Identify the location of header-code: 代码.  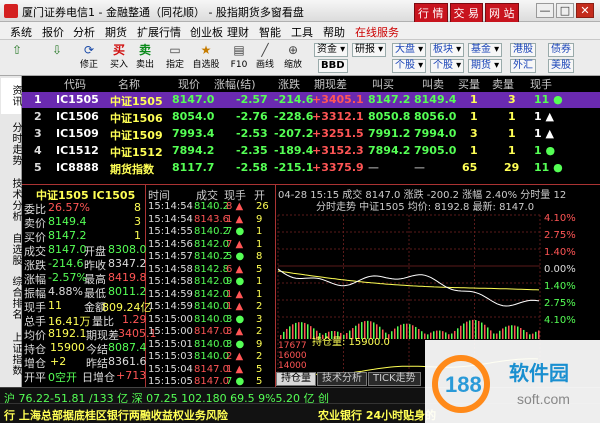
(75, 84).